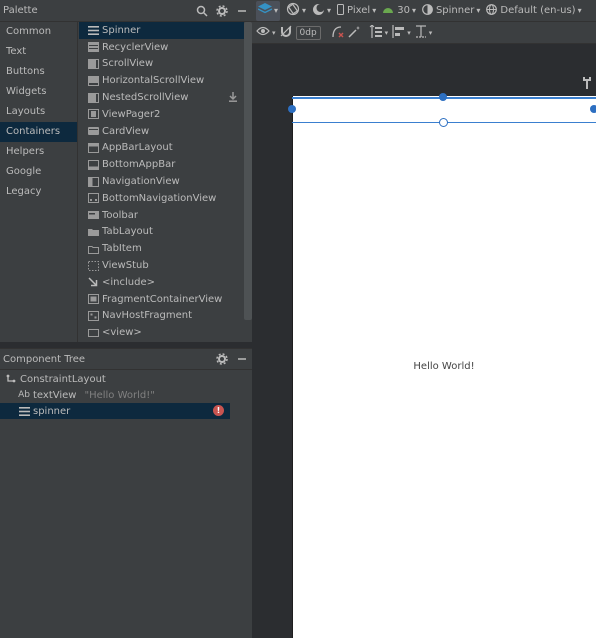 This screenshot has height=638, width=596. I want to click on viewpager-icon, so click(93, 114).